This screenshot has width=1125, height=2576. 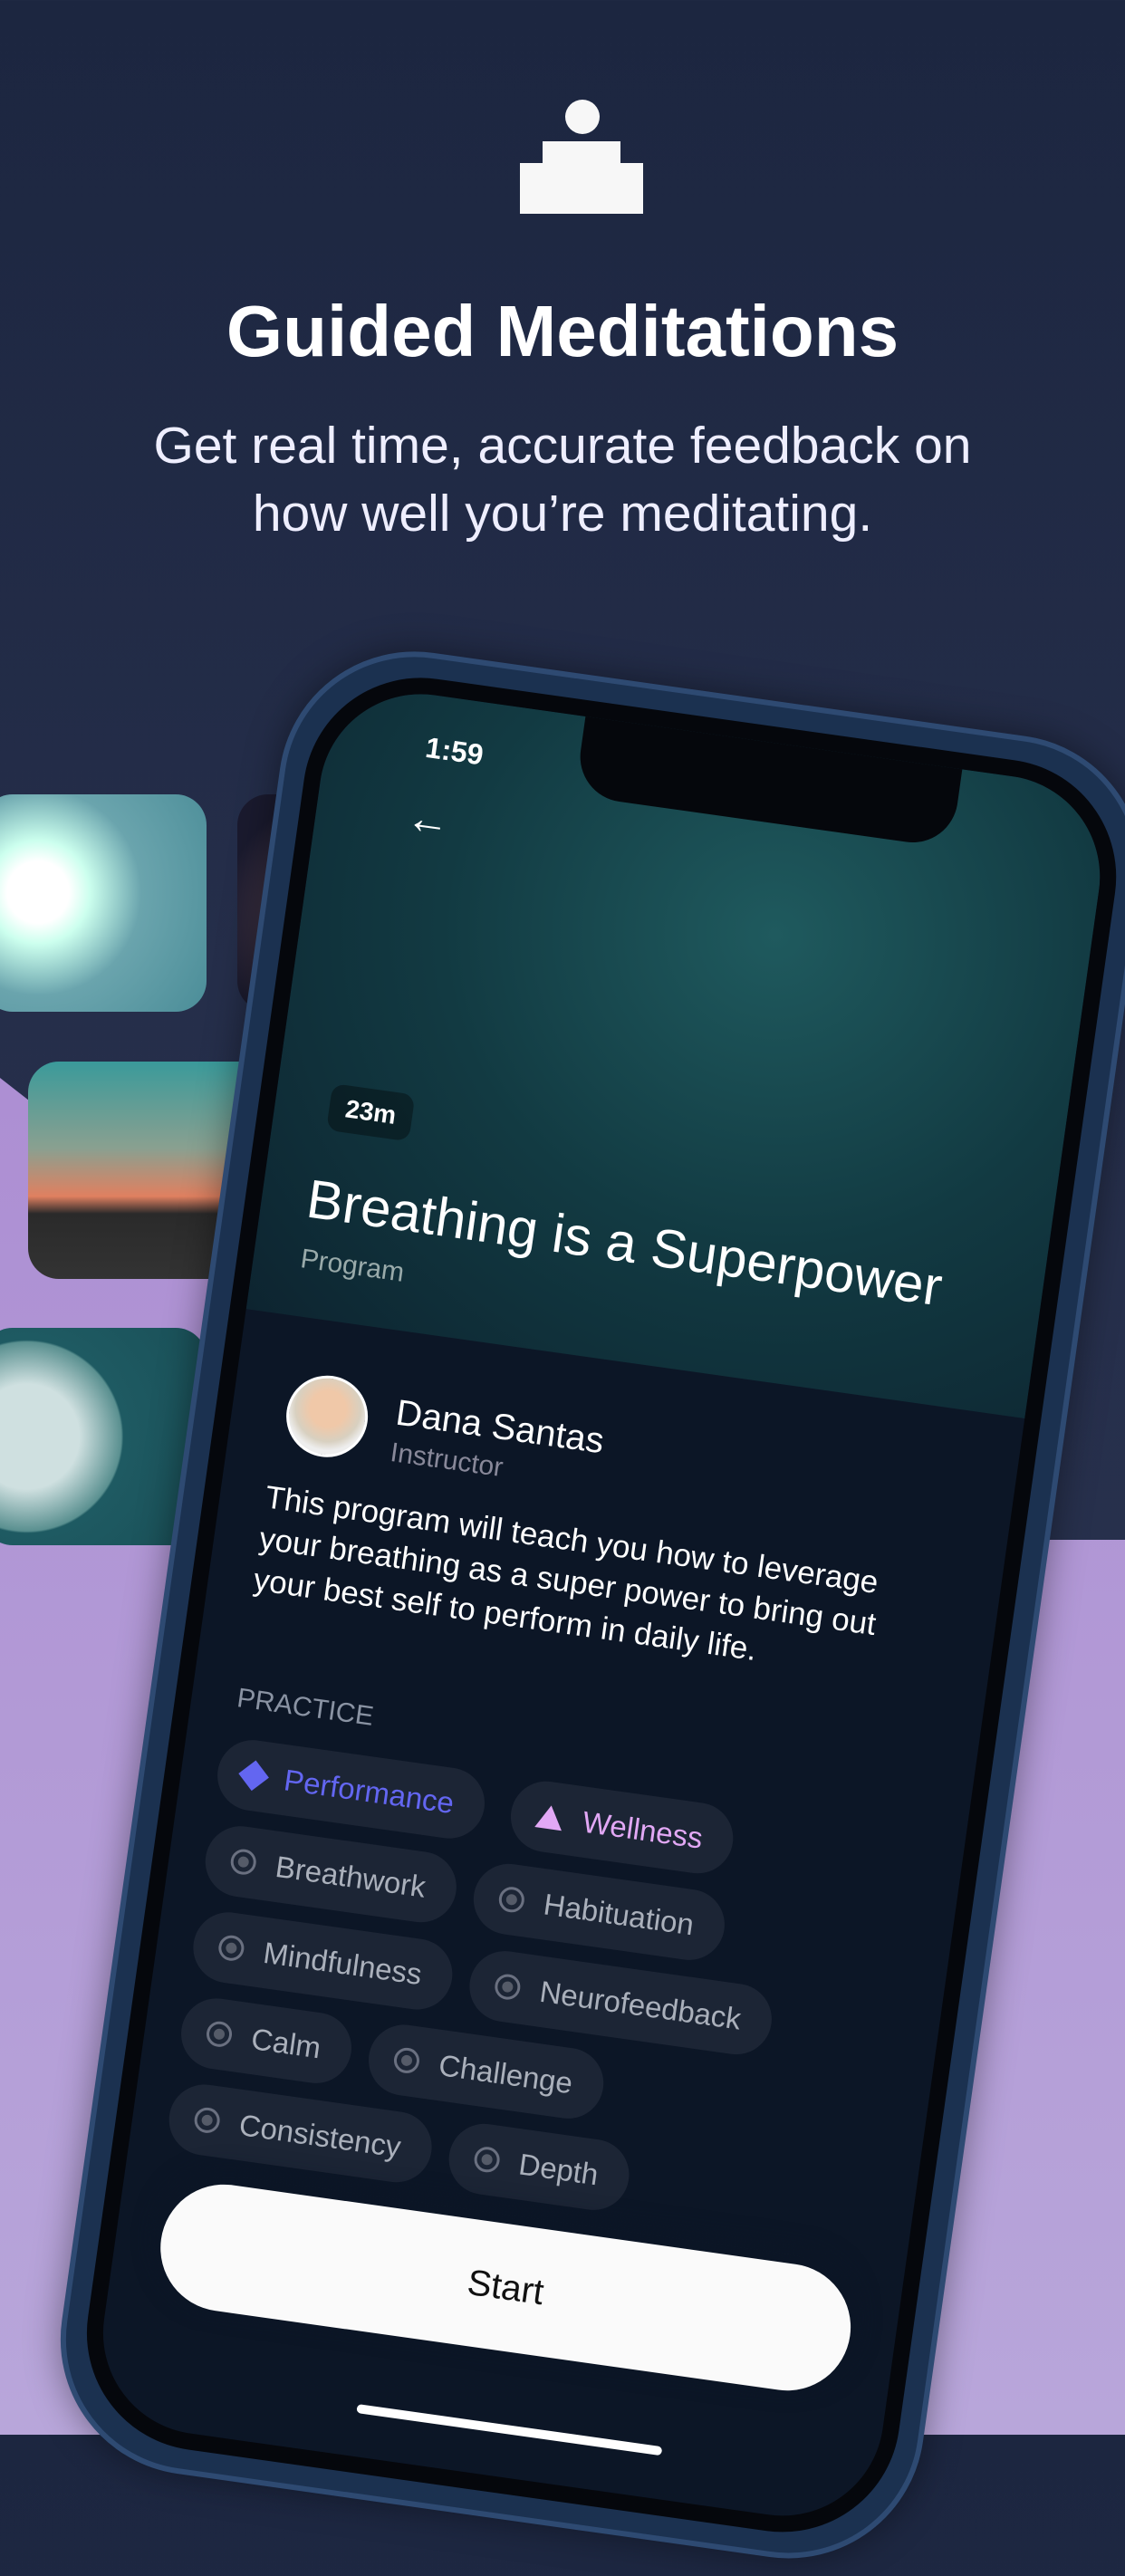 I want to click on chip-depth: Depth, so click(x=539, y=2167).